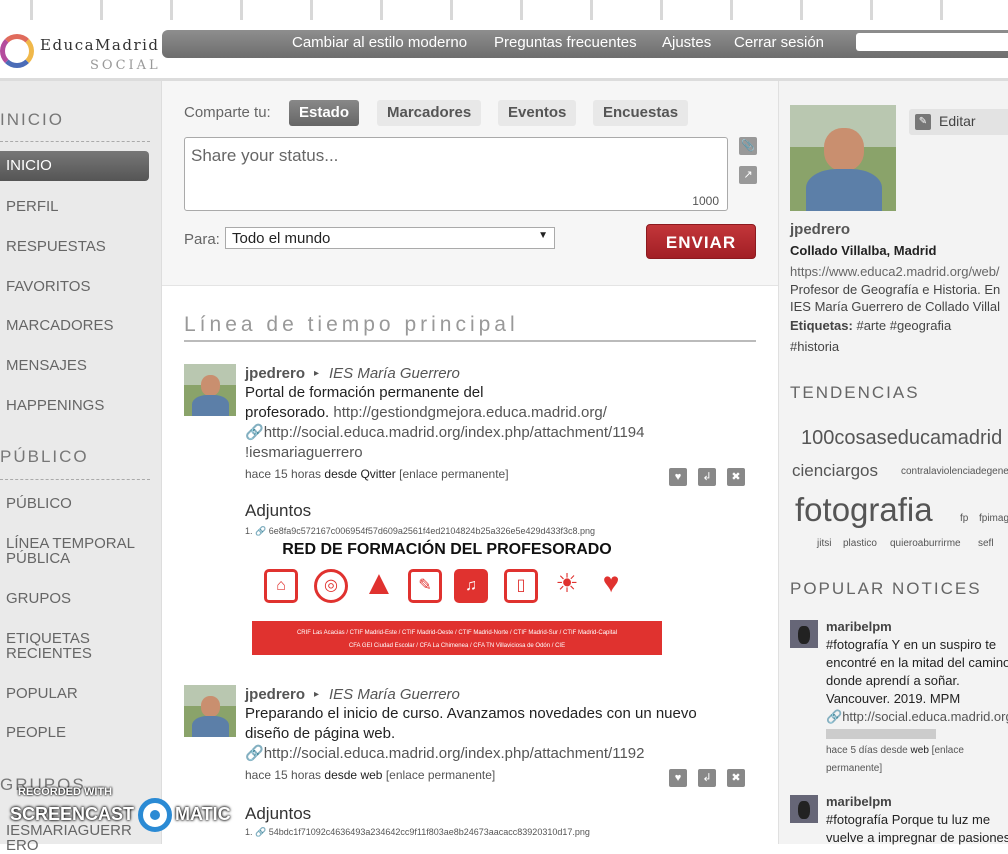 This screenshot has height=854, width=1008. Describe the element at coordinates (565, 42) in the screenshot. I see `link-faq: Preguntas frecuentes` at that location.